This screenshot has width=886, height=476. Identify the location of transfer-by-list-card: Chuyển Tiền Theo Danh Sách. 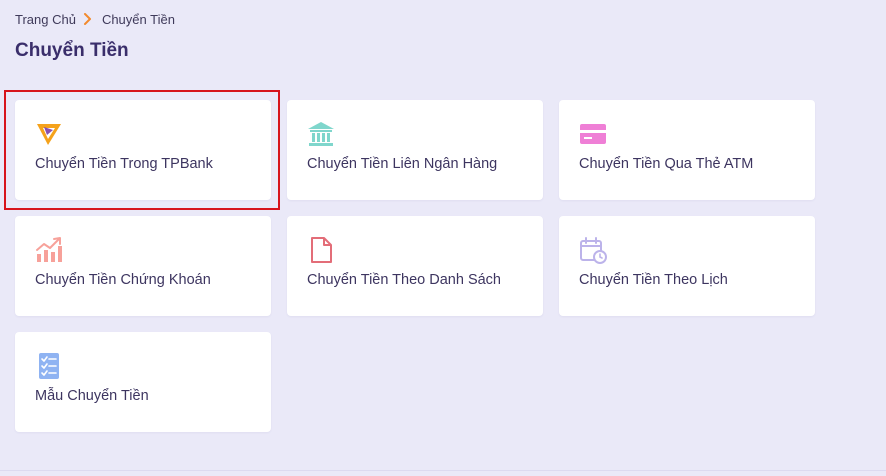
(415, 266).